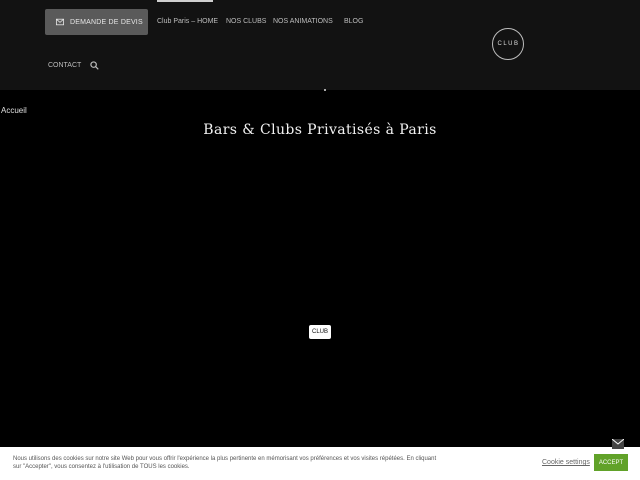 This screenshot has width=640, height=480. I want to click on site-logo: CLUB, so click(508, 44).